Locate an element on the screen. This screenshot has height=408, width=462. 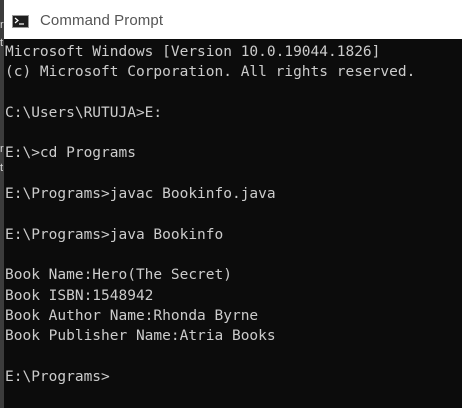
console-line: Book Publisher Name:Atria Books is located at coordinates (140, 336).